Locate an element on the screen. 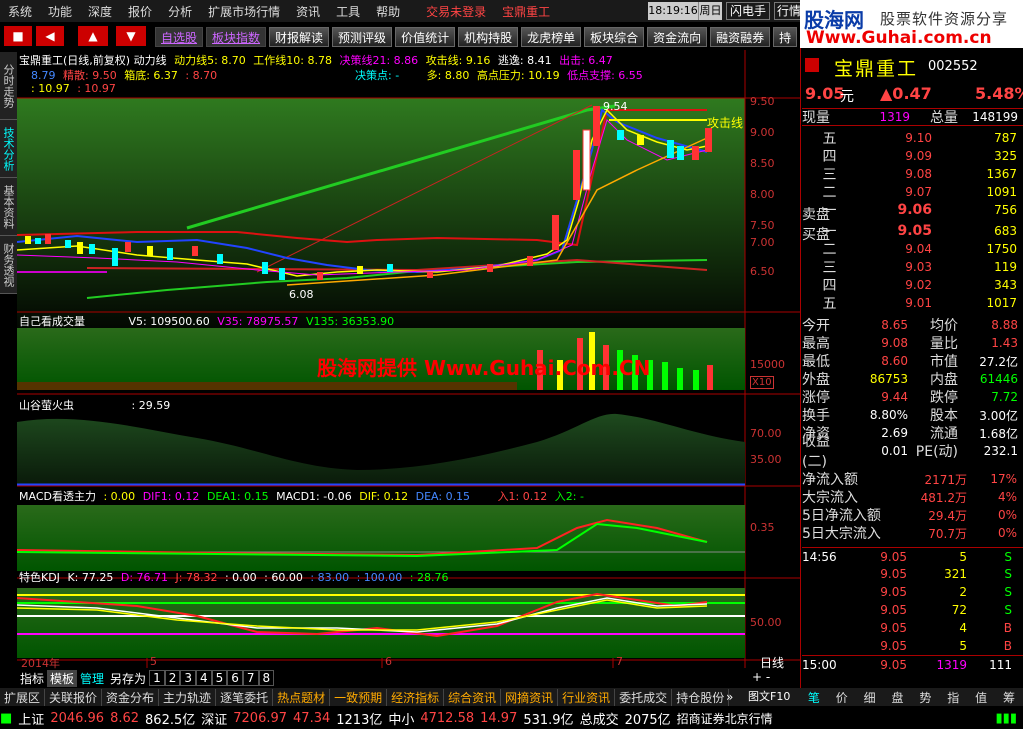 The image size is (1023, 729). sell-row: 五 9.10 787 is located at coordinates (912, 138).